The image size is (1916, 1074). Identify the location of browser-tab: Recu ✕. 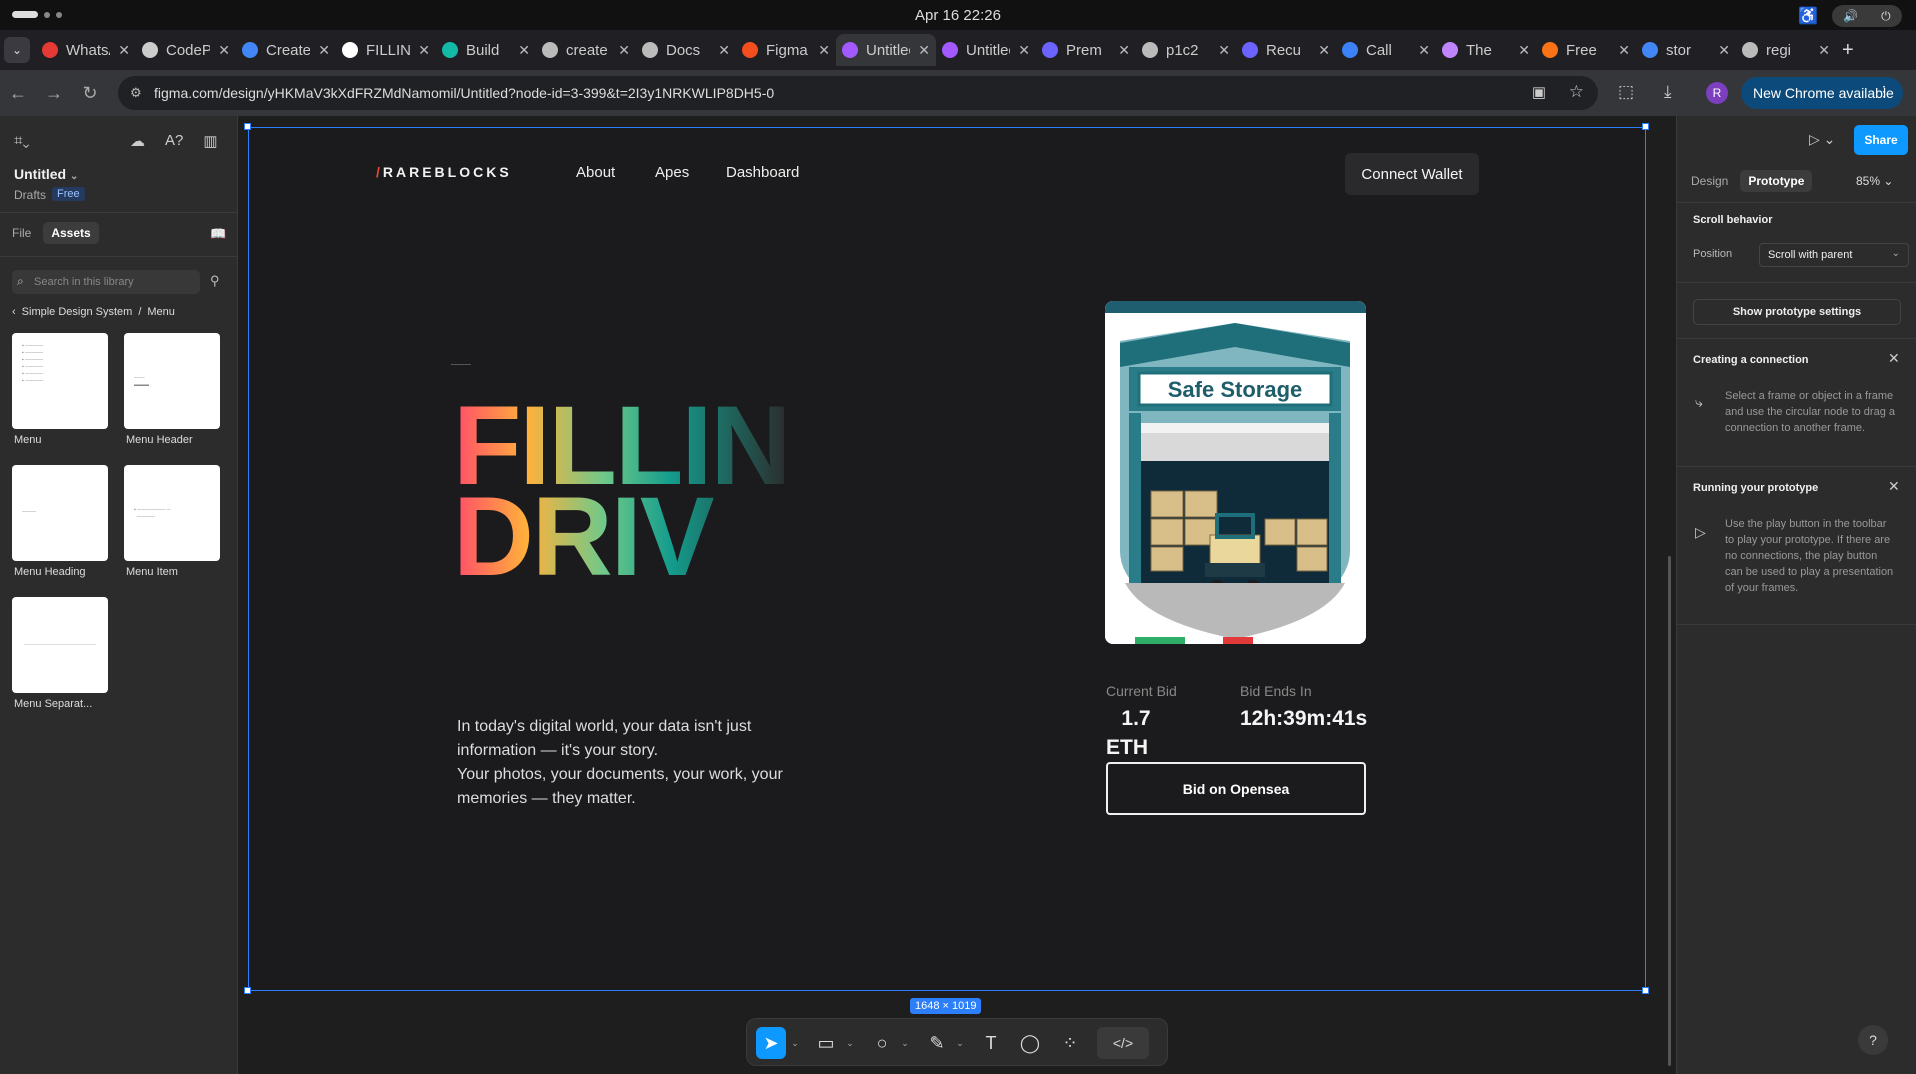
(1286, 50).